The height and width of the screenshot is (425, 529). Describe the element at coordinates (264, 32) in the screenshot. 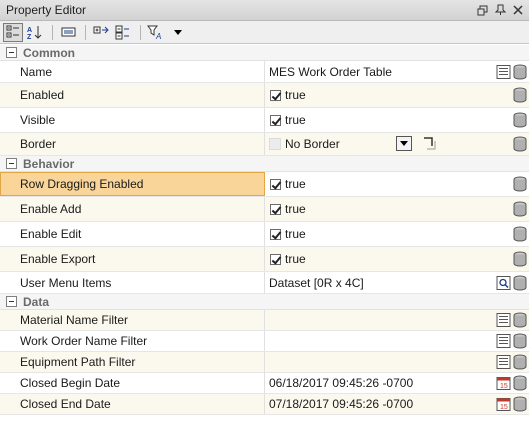

I see `toolbar: AZ A` at that location.